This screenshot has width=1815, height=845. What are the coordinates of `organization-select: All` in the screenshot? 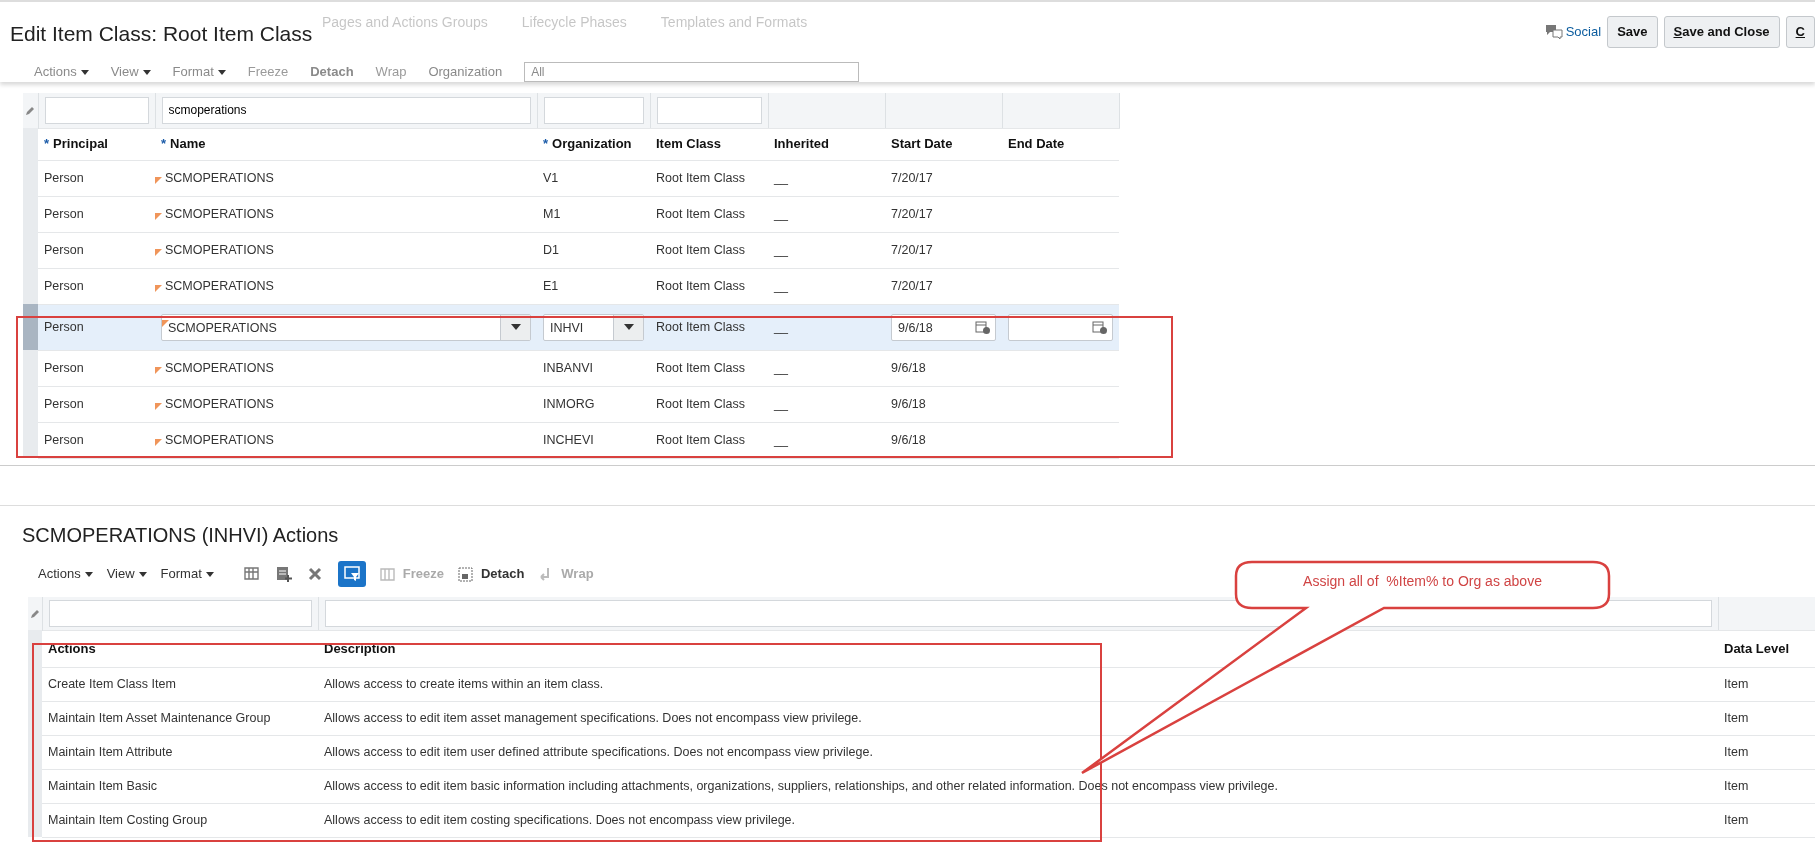 It's located at (692, 72).